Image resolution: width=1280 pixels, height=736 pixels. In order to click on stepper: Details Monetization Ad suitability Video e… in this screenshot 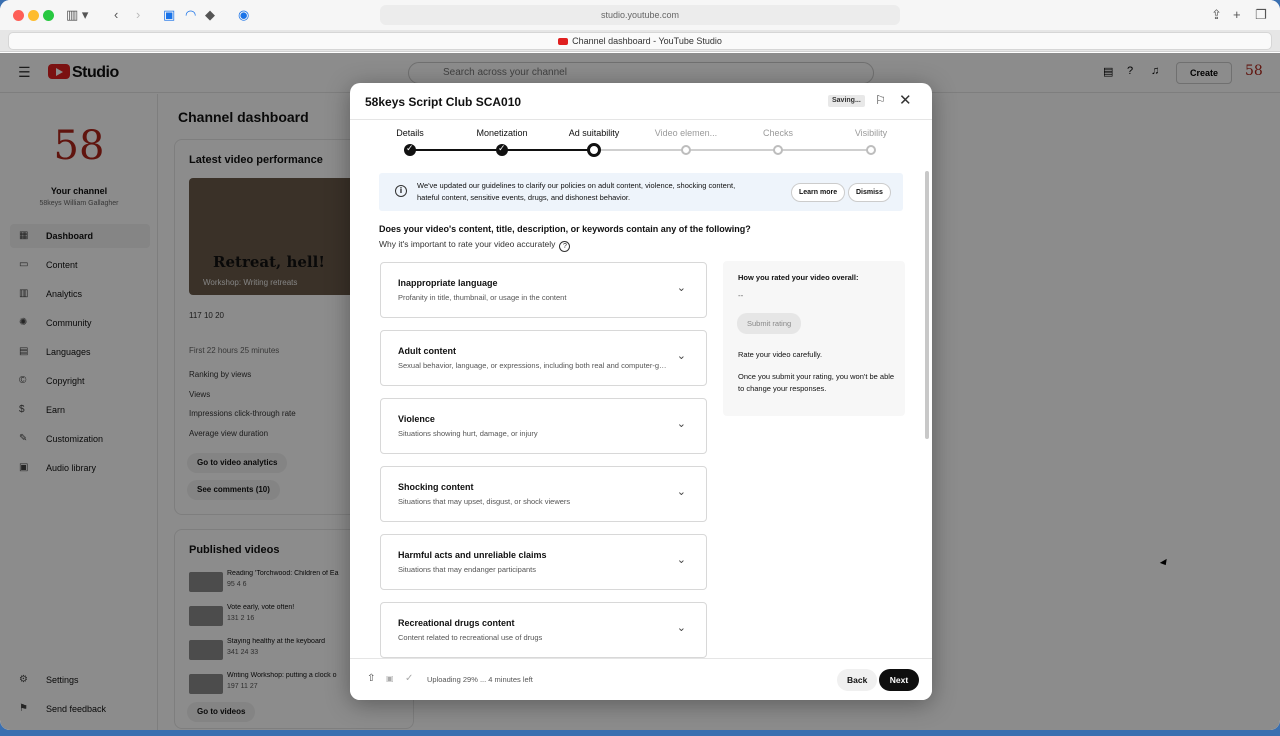, I will do `click(641, 145)`.